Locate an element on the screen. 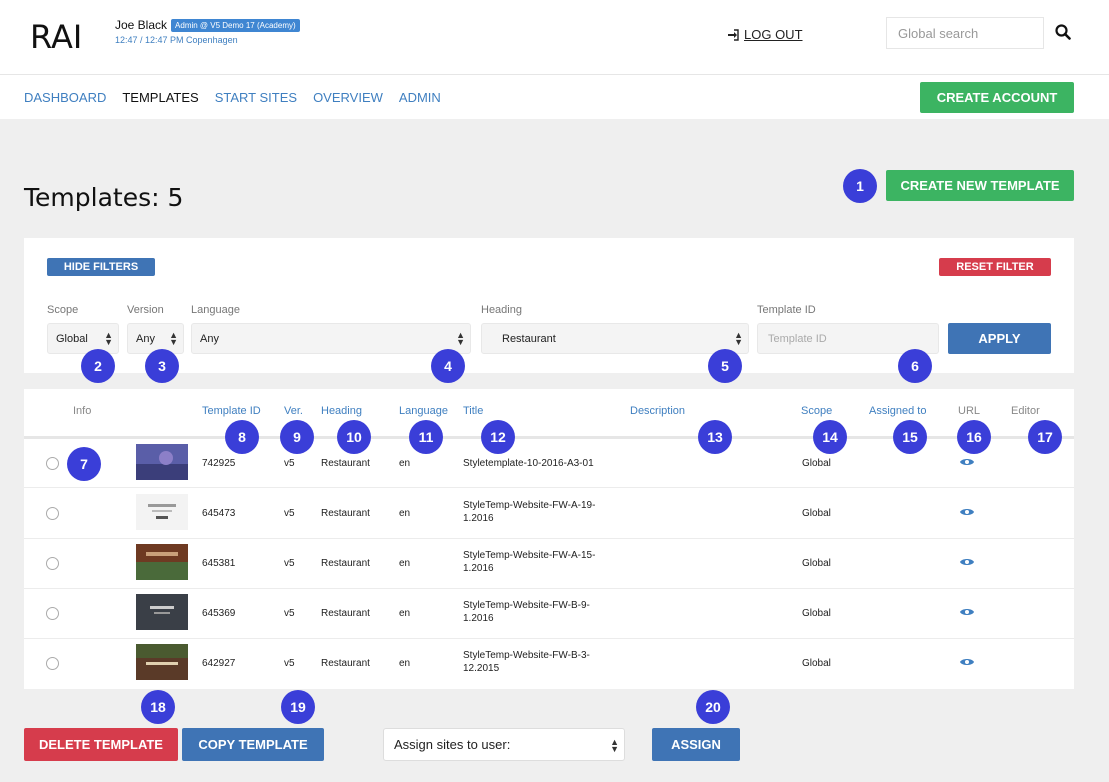  logo: RAI is located at coordinates (56, 37).